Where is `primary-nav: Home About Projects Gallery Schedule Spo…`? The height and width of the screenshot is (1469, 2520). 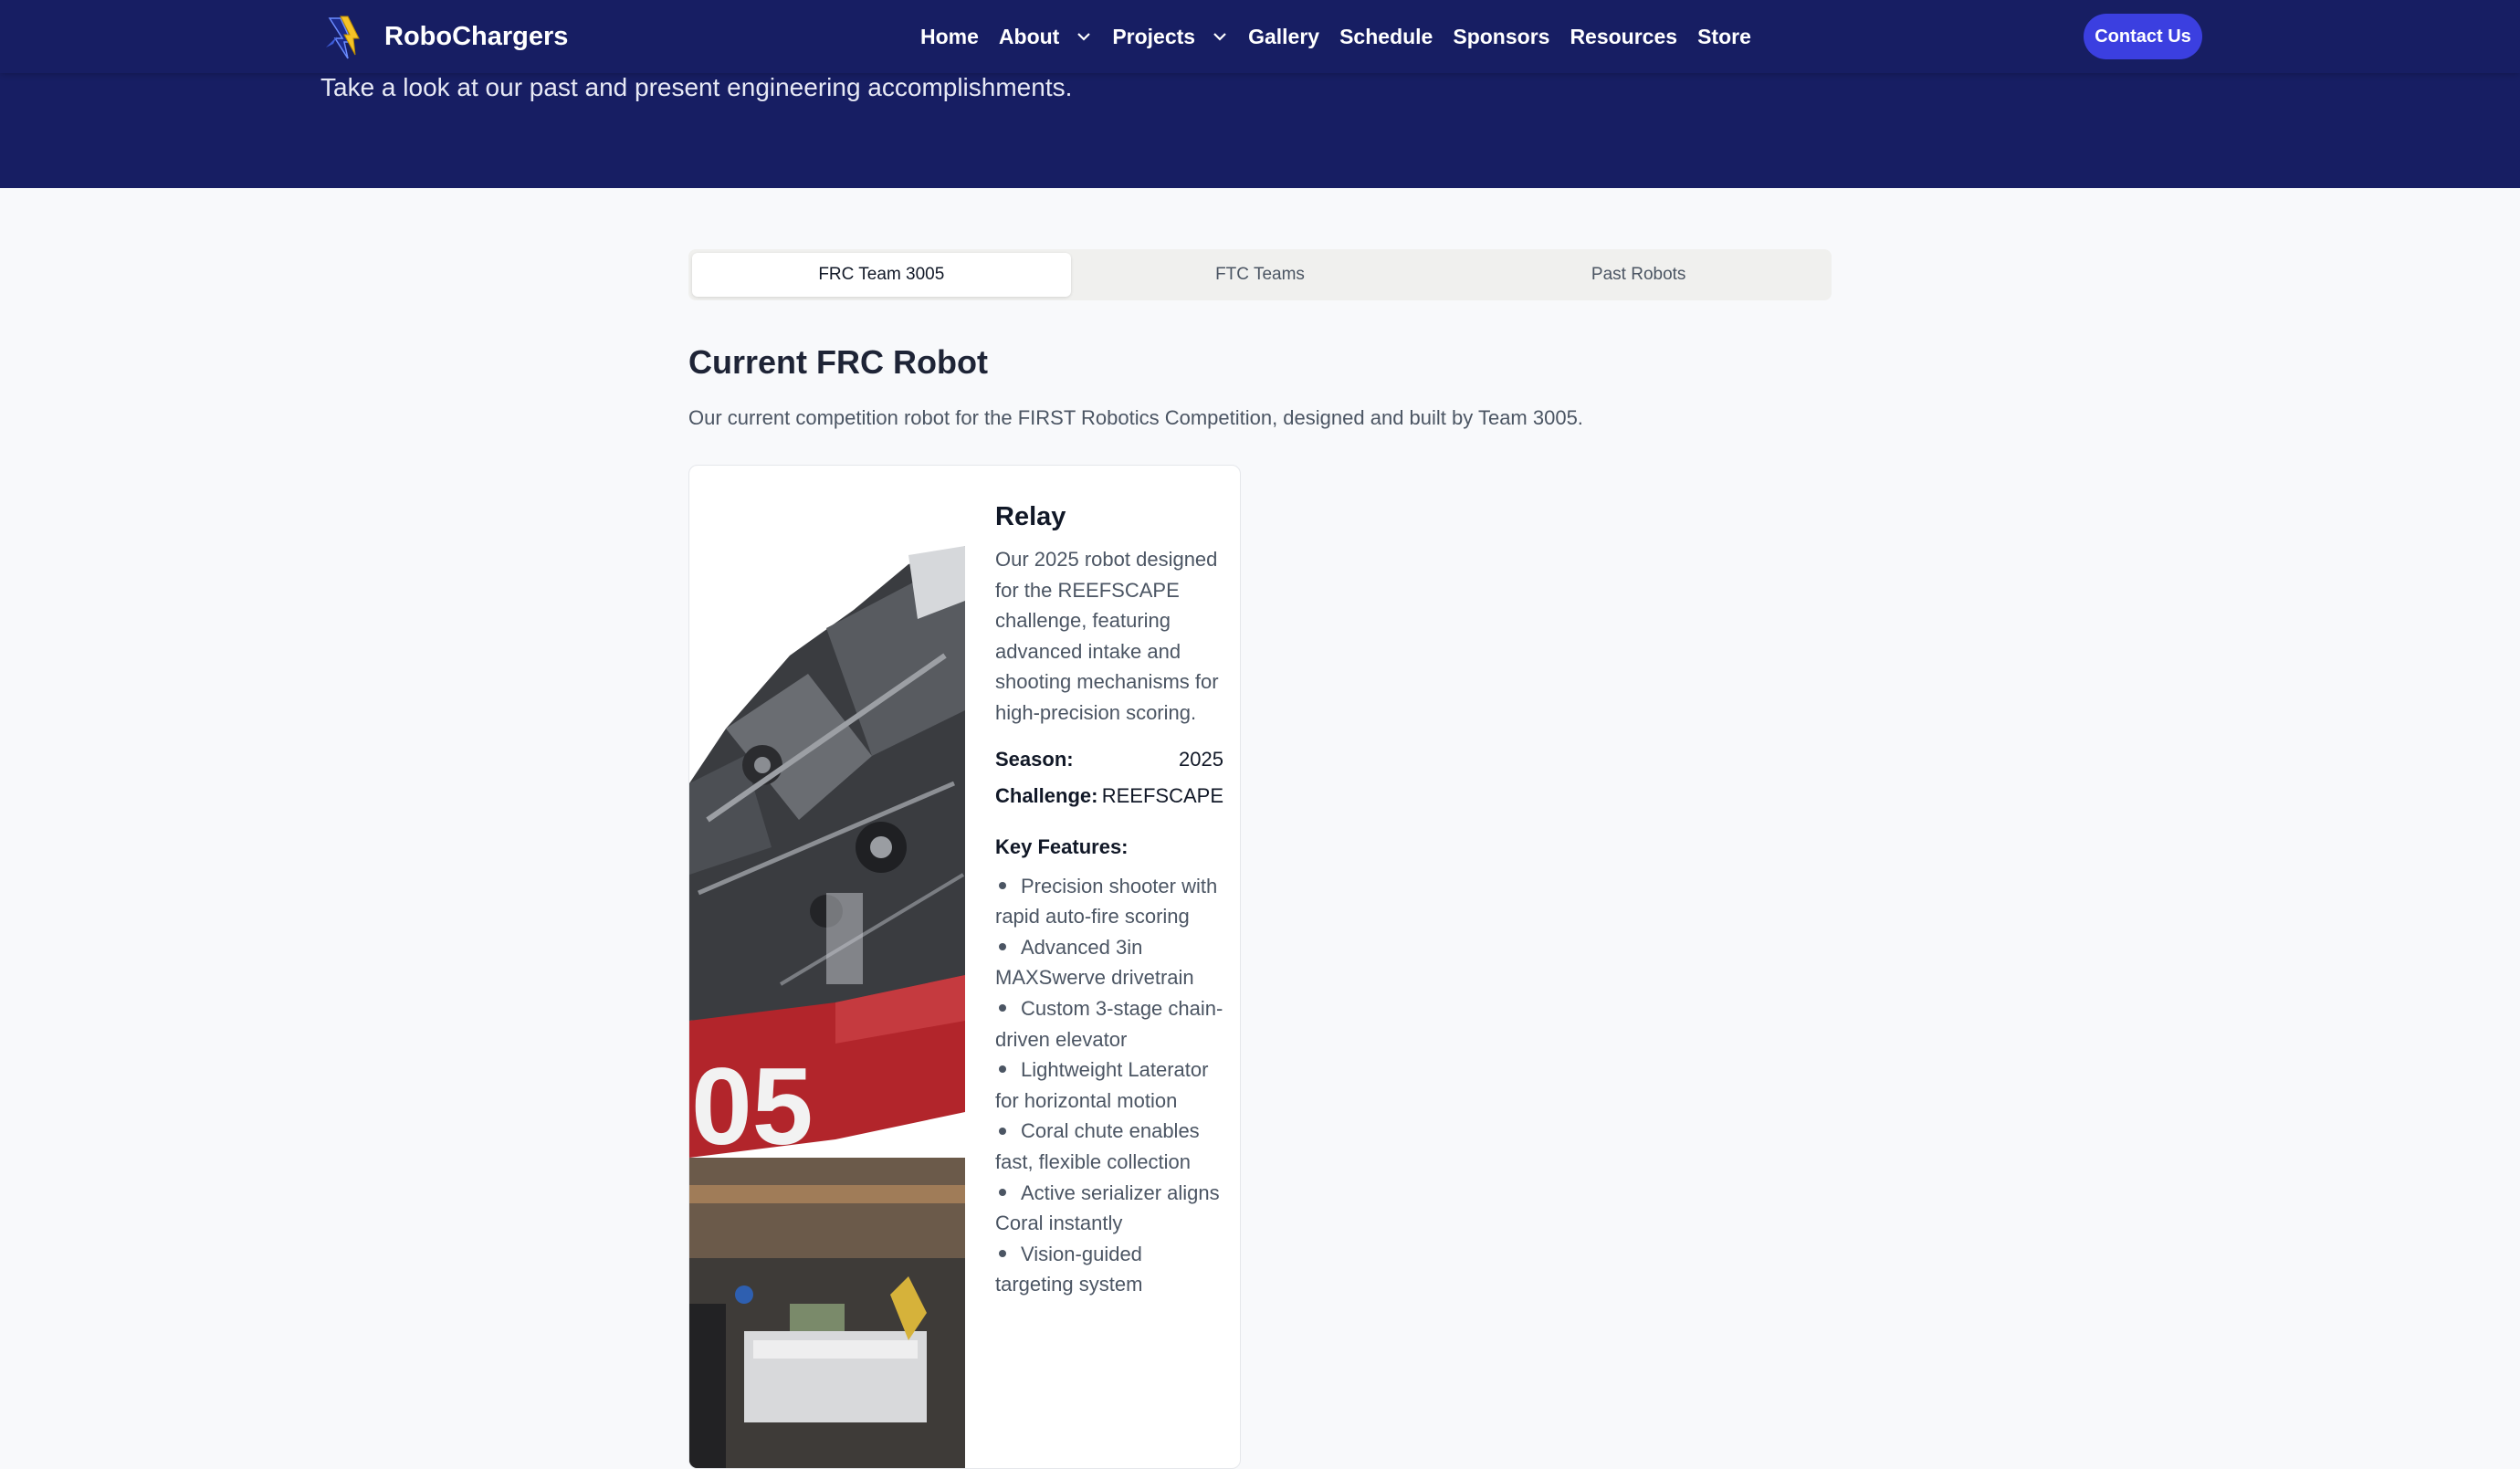
primary-nav: Home About Projects Gallery Schedule Spo… is located at coordinates (1345, 36).